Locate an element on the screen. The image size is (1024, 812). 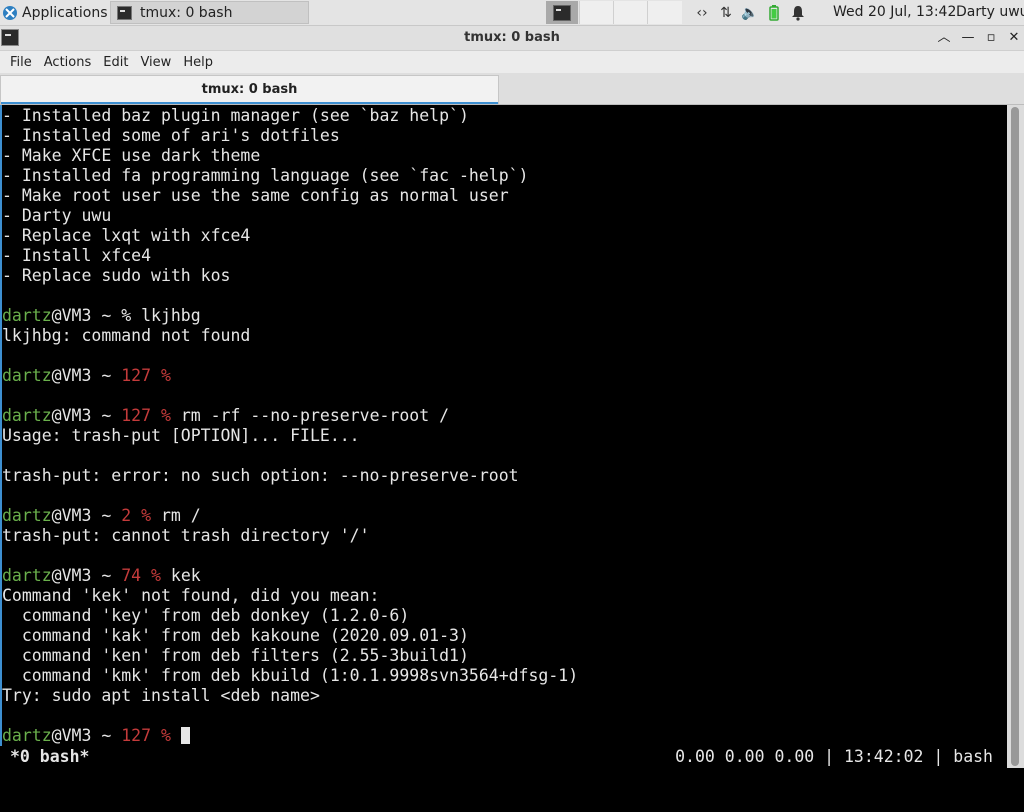
terminal-text: - Replace sudo with kos is located at coordinates (116, 275).